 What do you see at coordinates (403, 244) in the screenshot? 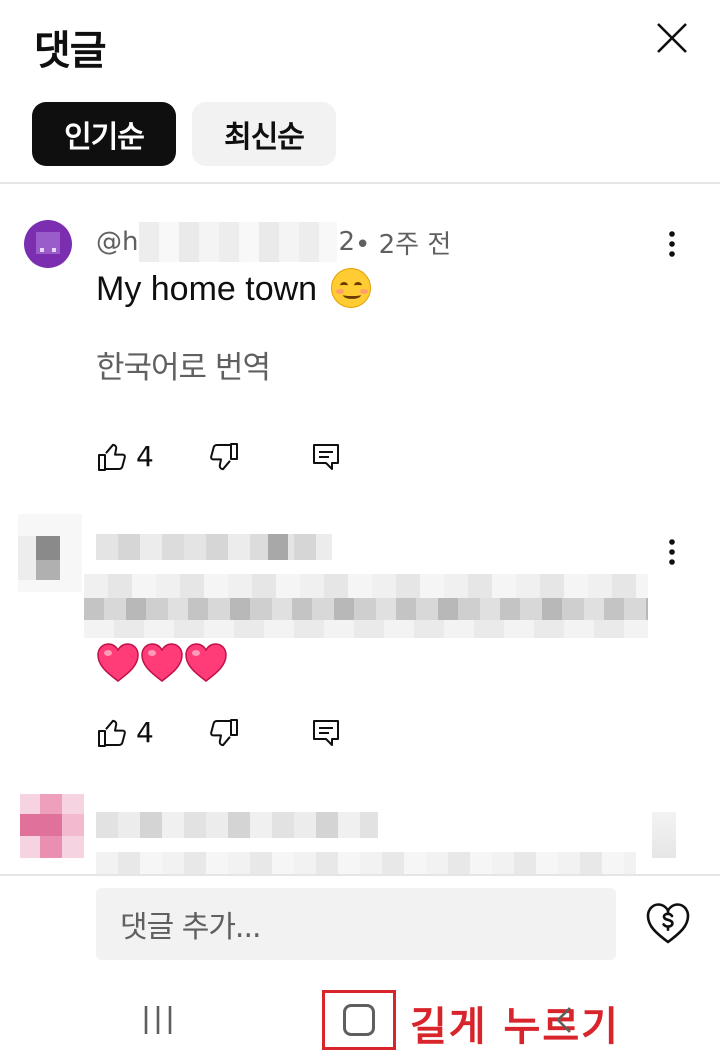
I see `comment-time: • 2주 전` at bounding box center [403, 244].